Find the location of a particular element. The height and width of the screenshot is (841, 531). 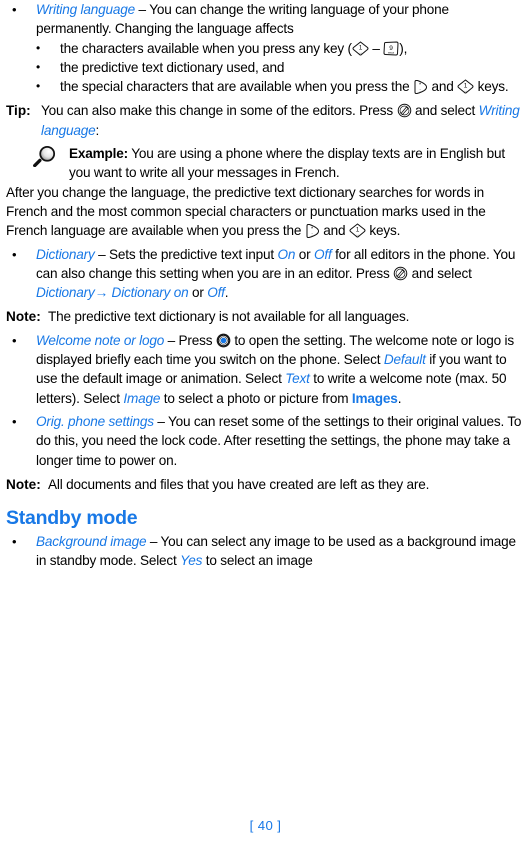

magnifier-icon-wrap is located at coordinates (50, 158).